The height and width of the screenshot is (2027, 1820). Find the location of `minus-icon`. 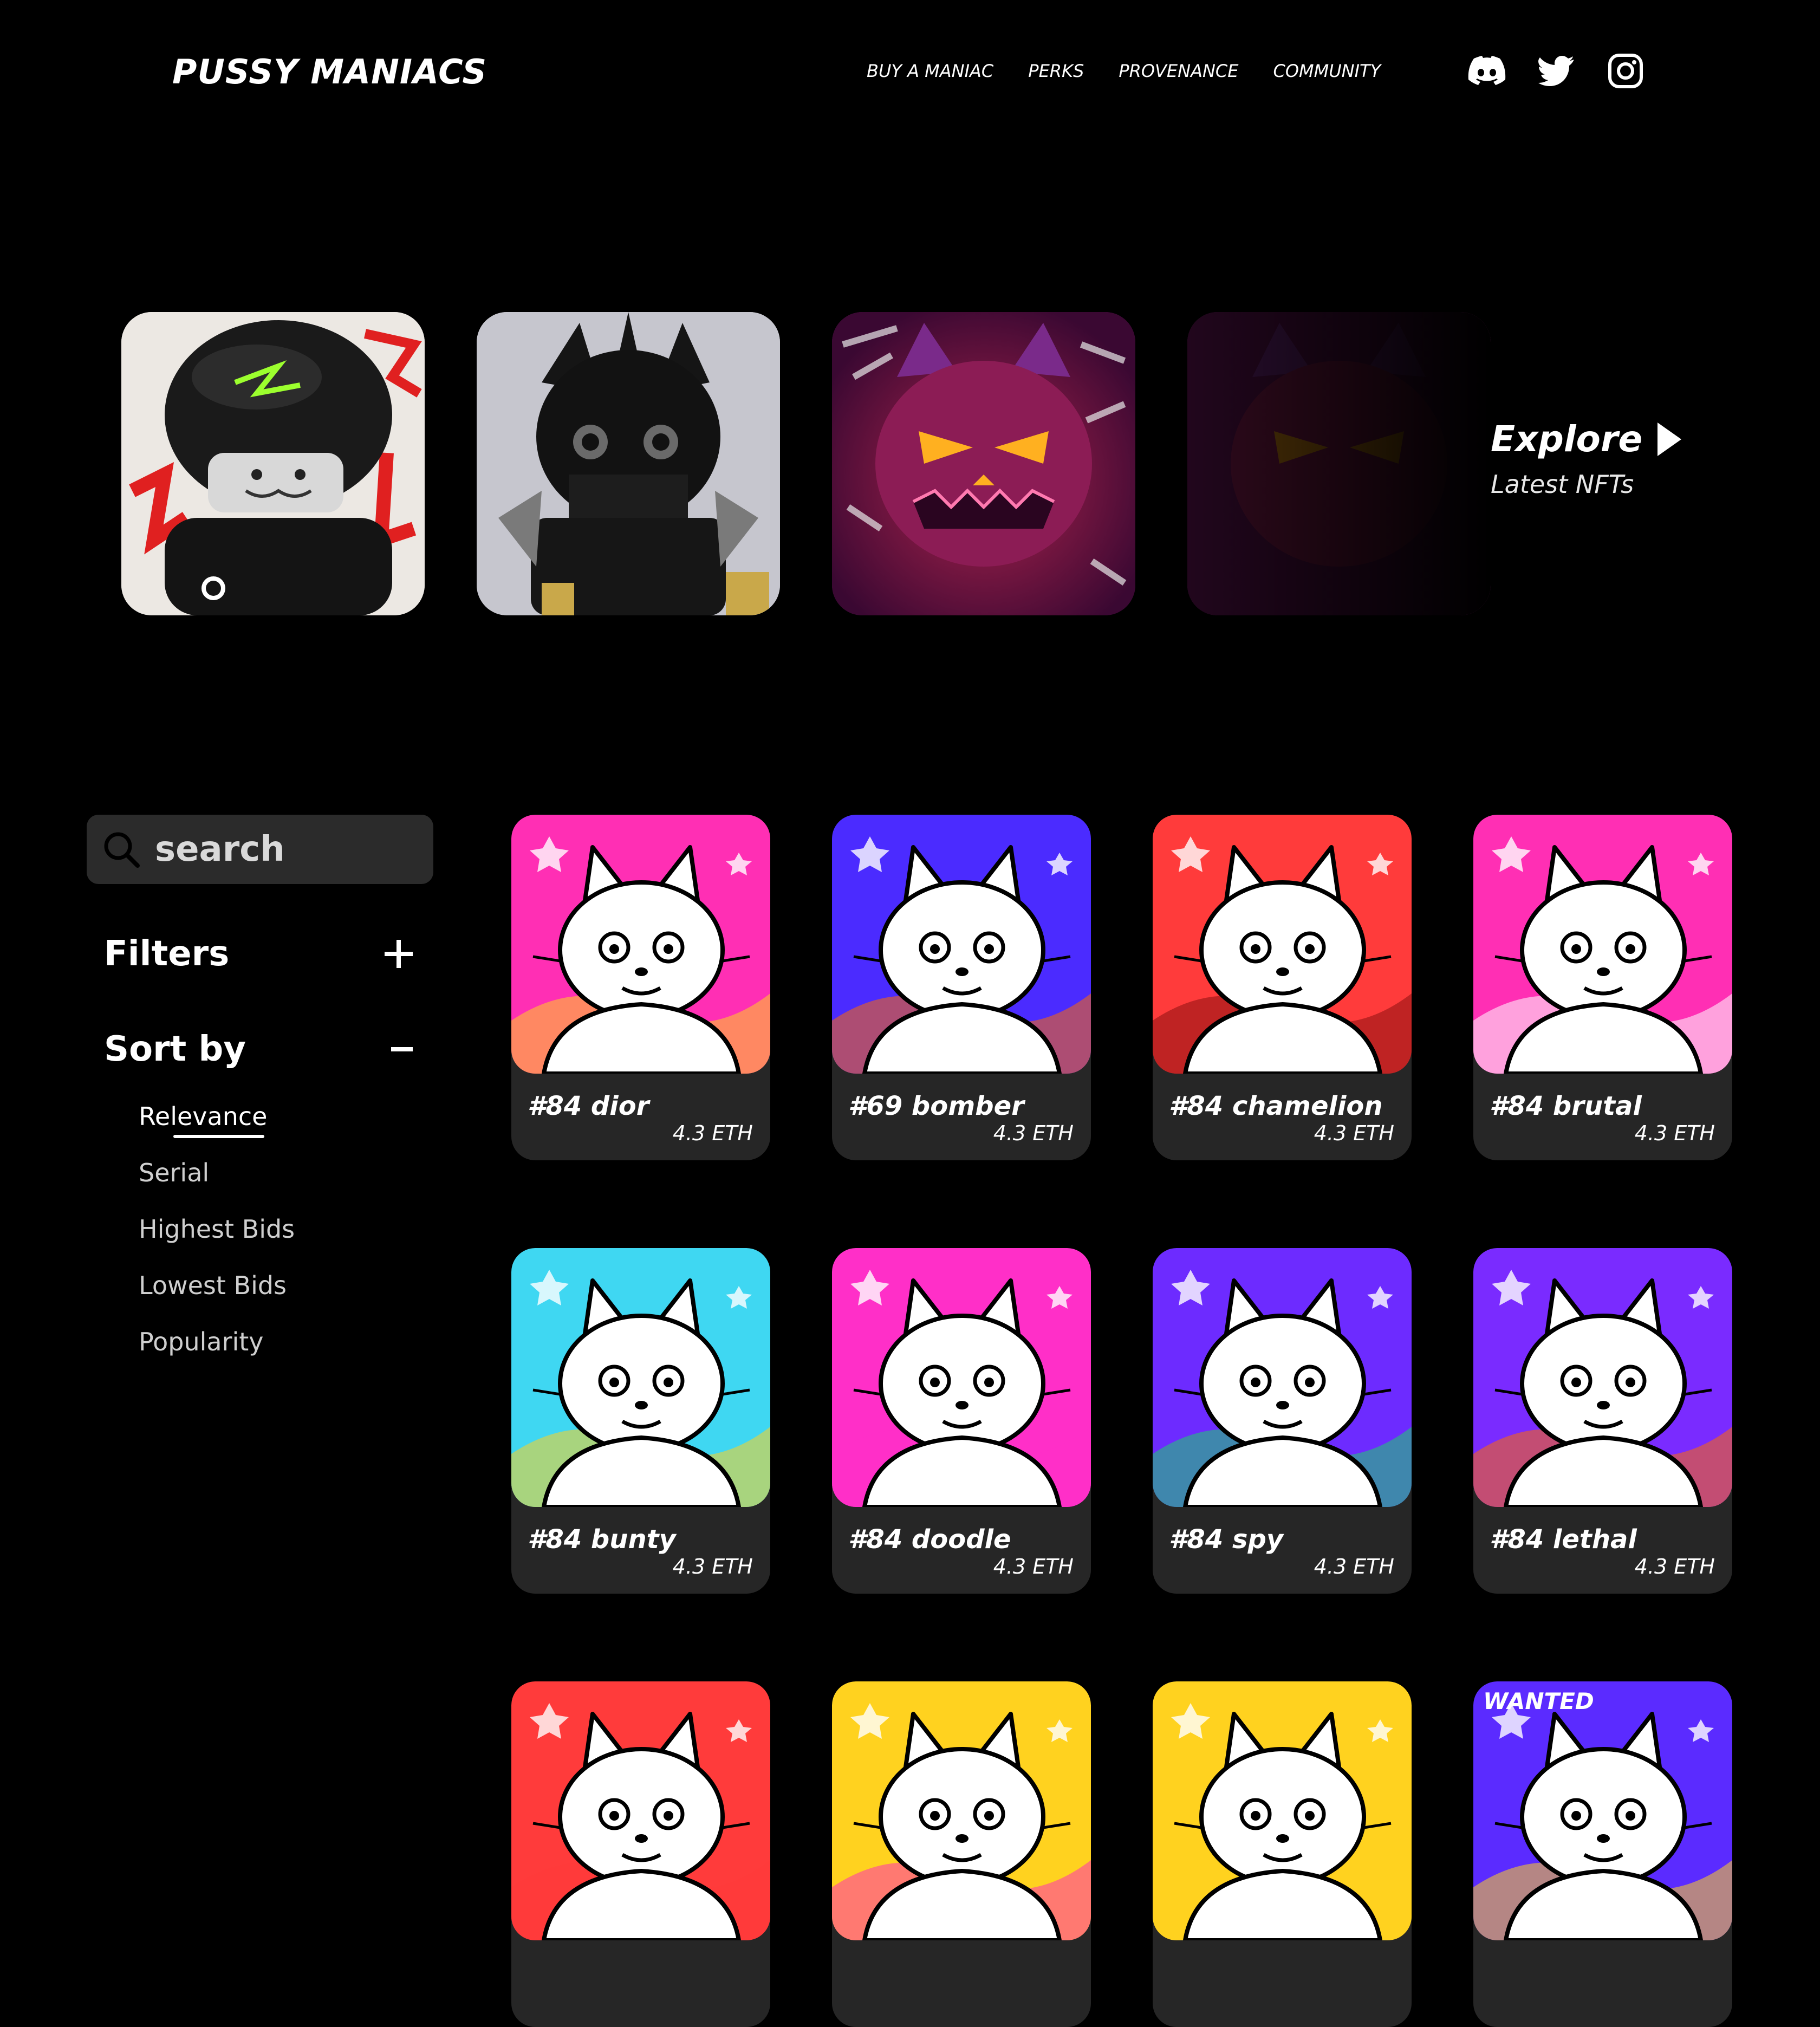

minus-icon is located at coordinates (402, 1049).